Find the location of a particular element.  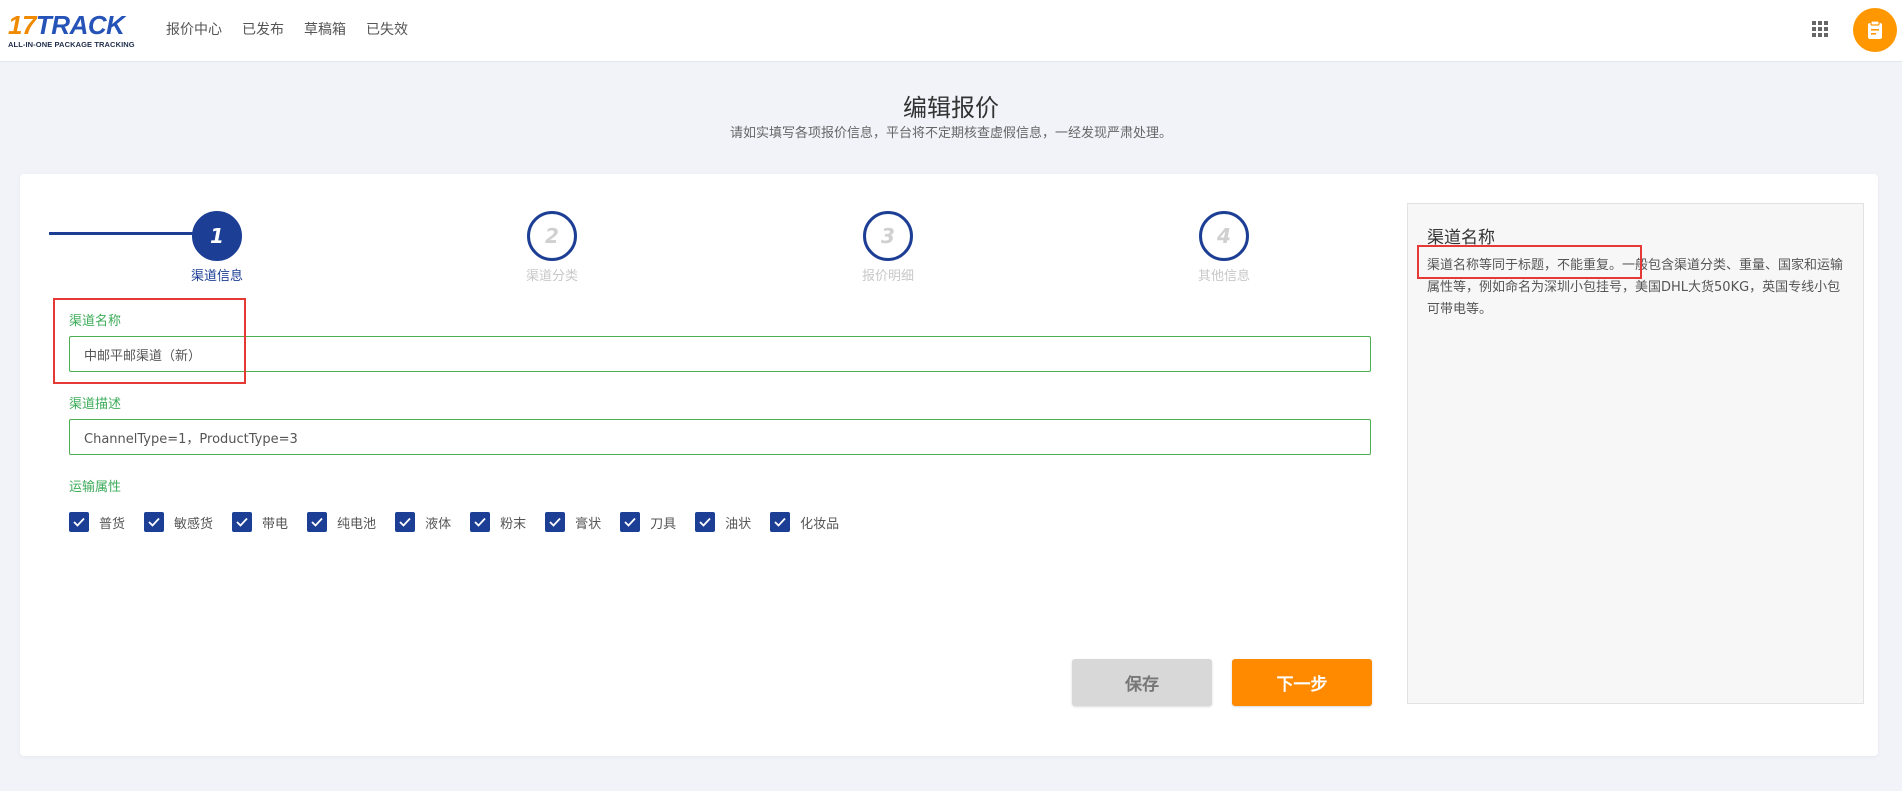

logo-wordmark: 17TRACK is located at coordinates (74, 25).